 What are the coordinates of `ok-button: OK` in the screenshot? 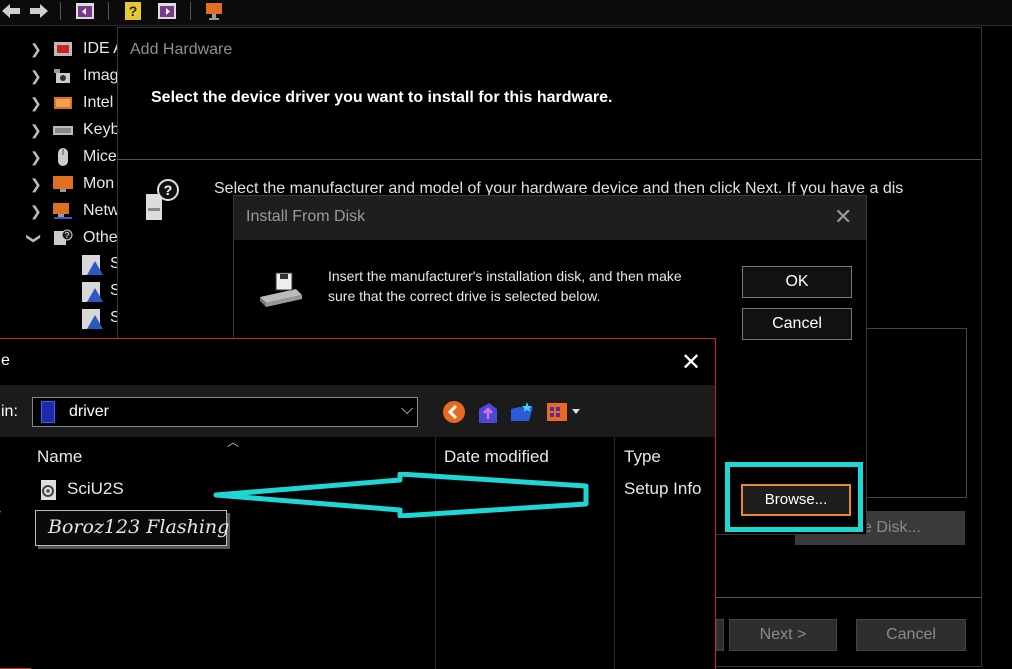 It's located at (797, 282).